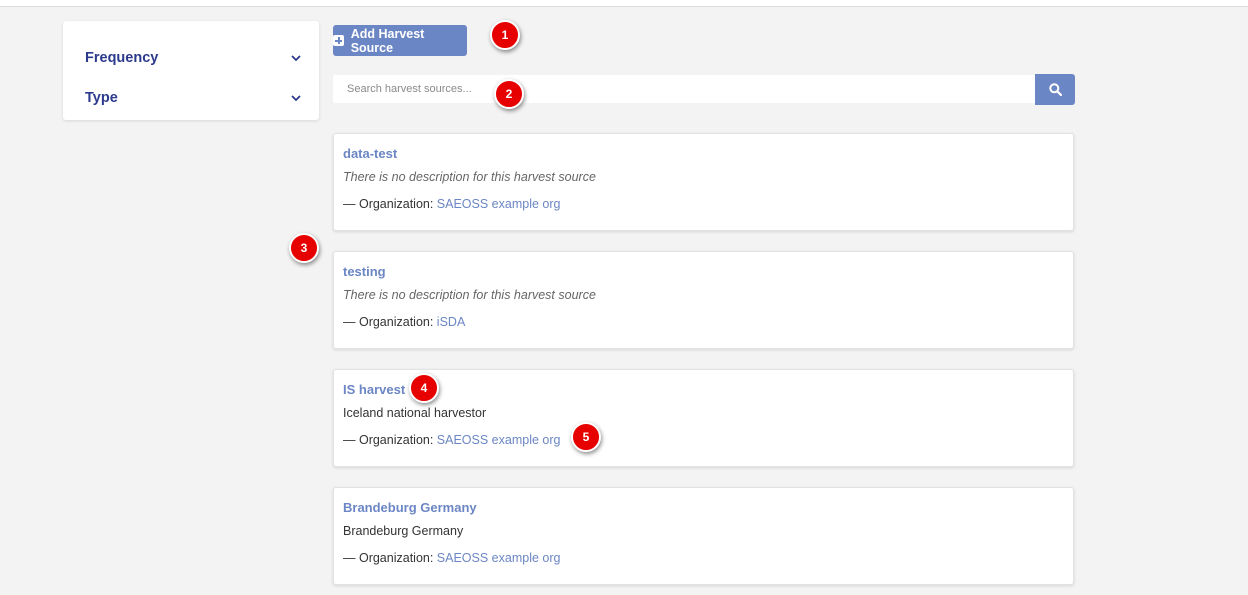  Describe the element at coordinates (374, 389) in the screenshot. I see `harvest-source-title-link: IS harvest` at that location.